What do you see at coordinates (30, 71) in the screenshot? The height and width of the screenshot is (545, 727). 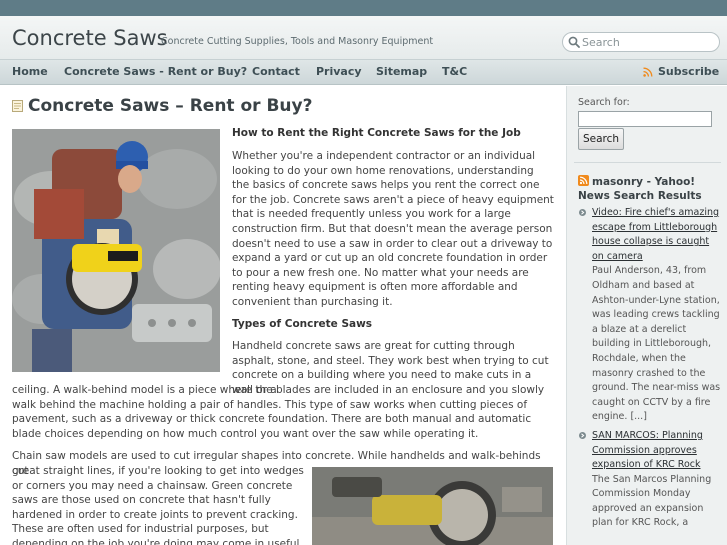 I see `nav-home: Home` at bounding box center [30, 71].